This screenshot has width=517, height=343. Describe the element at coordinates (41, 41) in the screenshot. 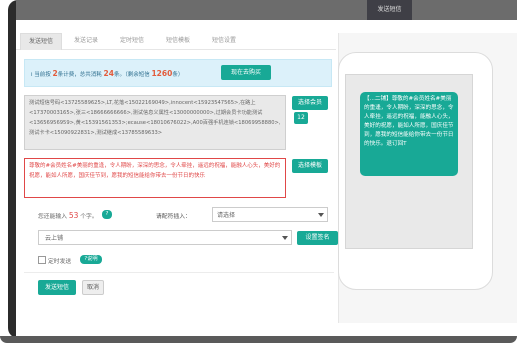

I see `tab-send-sms: 发送短信` at that location.